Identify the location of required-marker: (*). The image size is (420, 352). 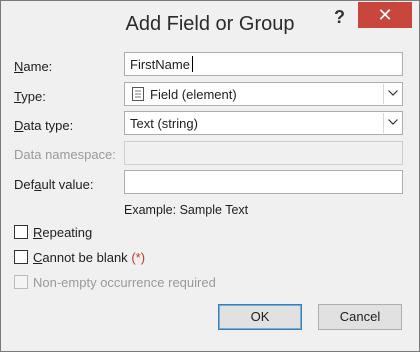
(138, 257).